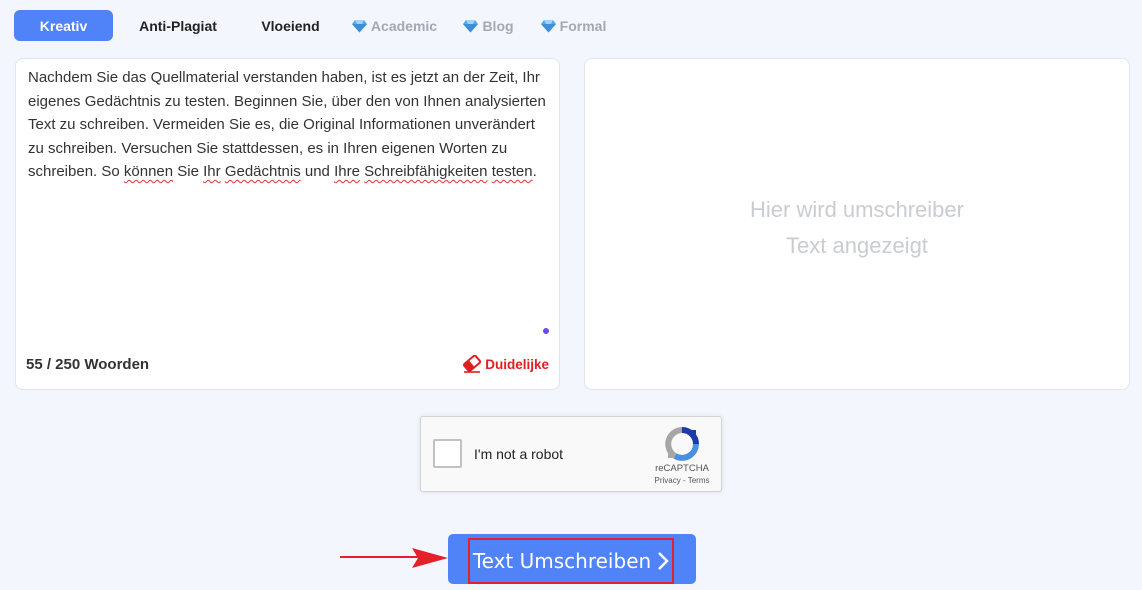 This screenshot has height=590, width=1142. Describe the element at coordinates (404, 25) in the screenshot. I see `tab-label: Academic` at that location.